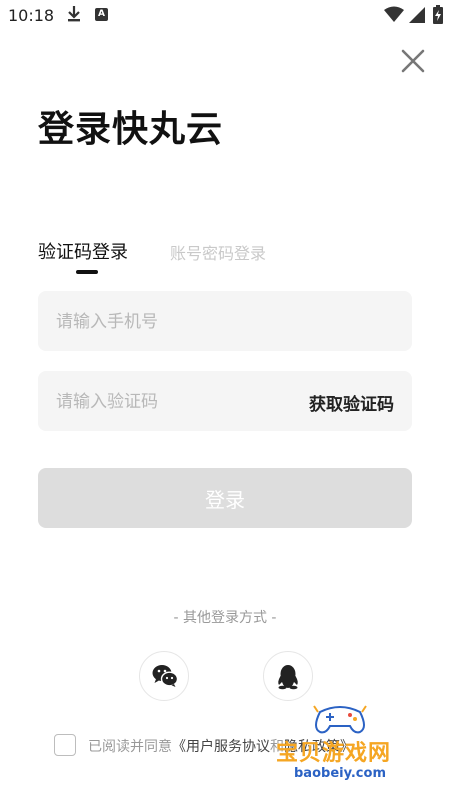 The width and height of the screenshot is (450, 800). I want to click on agreement-prefix: 已阅读并同意, so click(130, 747).